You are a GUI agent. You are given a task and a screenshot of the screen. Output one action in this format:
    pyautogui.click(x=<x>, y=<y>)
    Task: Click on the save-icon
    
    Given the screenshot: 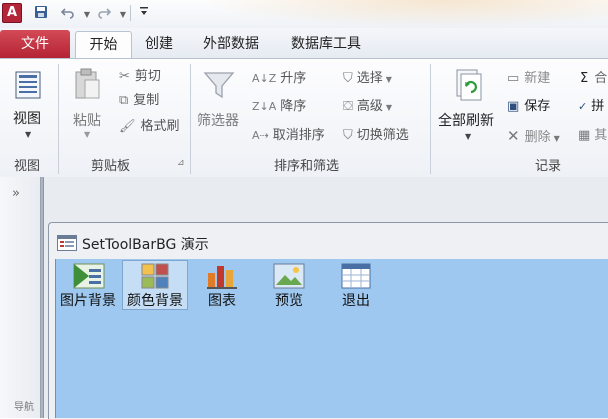 What is the action you would take?
    pyautogui.click(x=41, y=13)
    